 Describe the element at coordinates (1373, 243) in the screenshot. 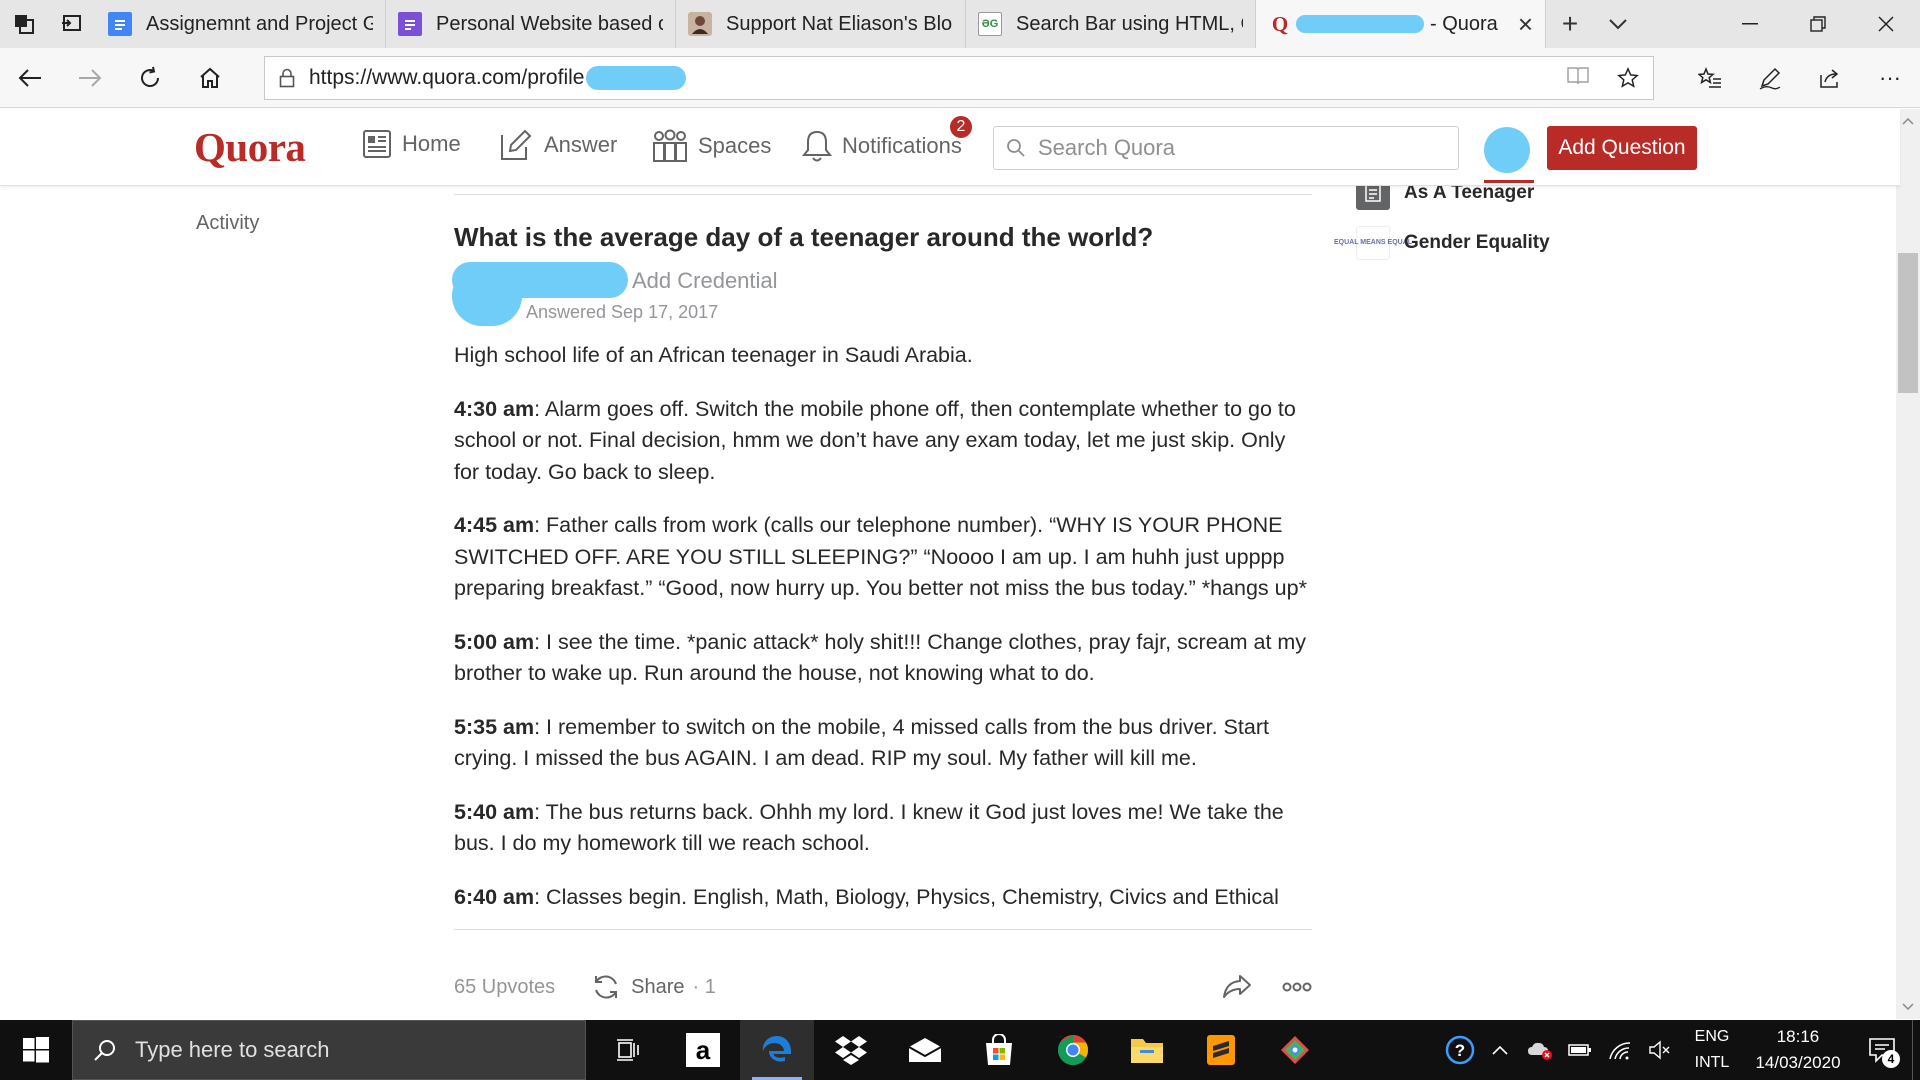

I see `topic-thumbnail: EQUAL MEANS EQUAL` at that location.